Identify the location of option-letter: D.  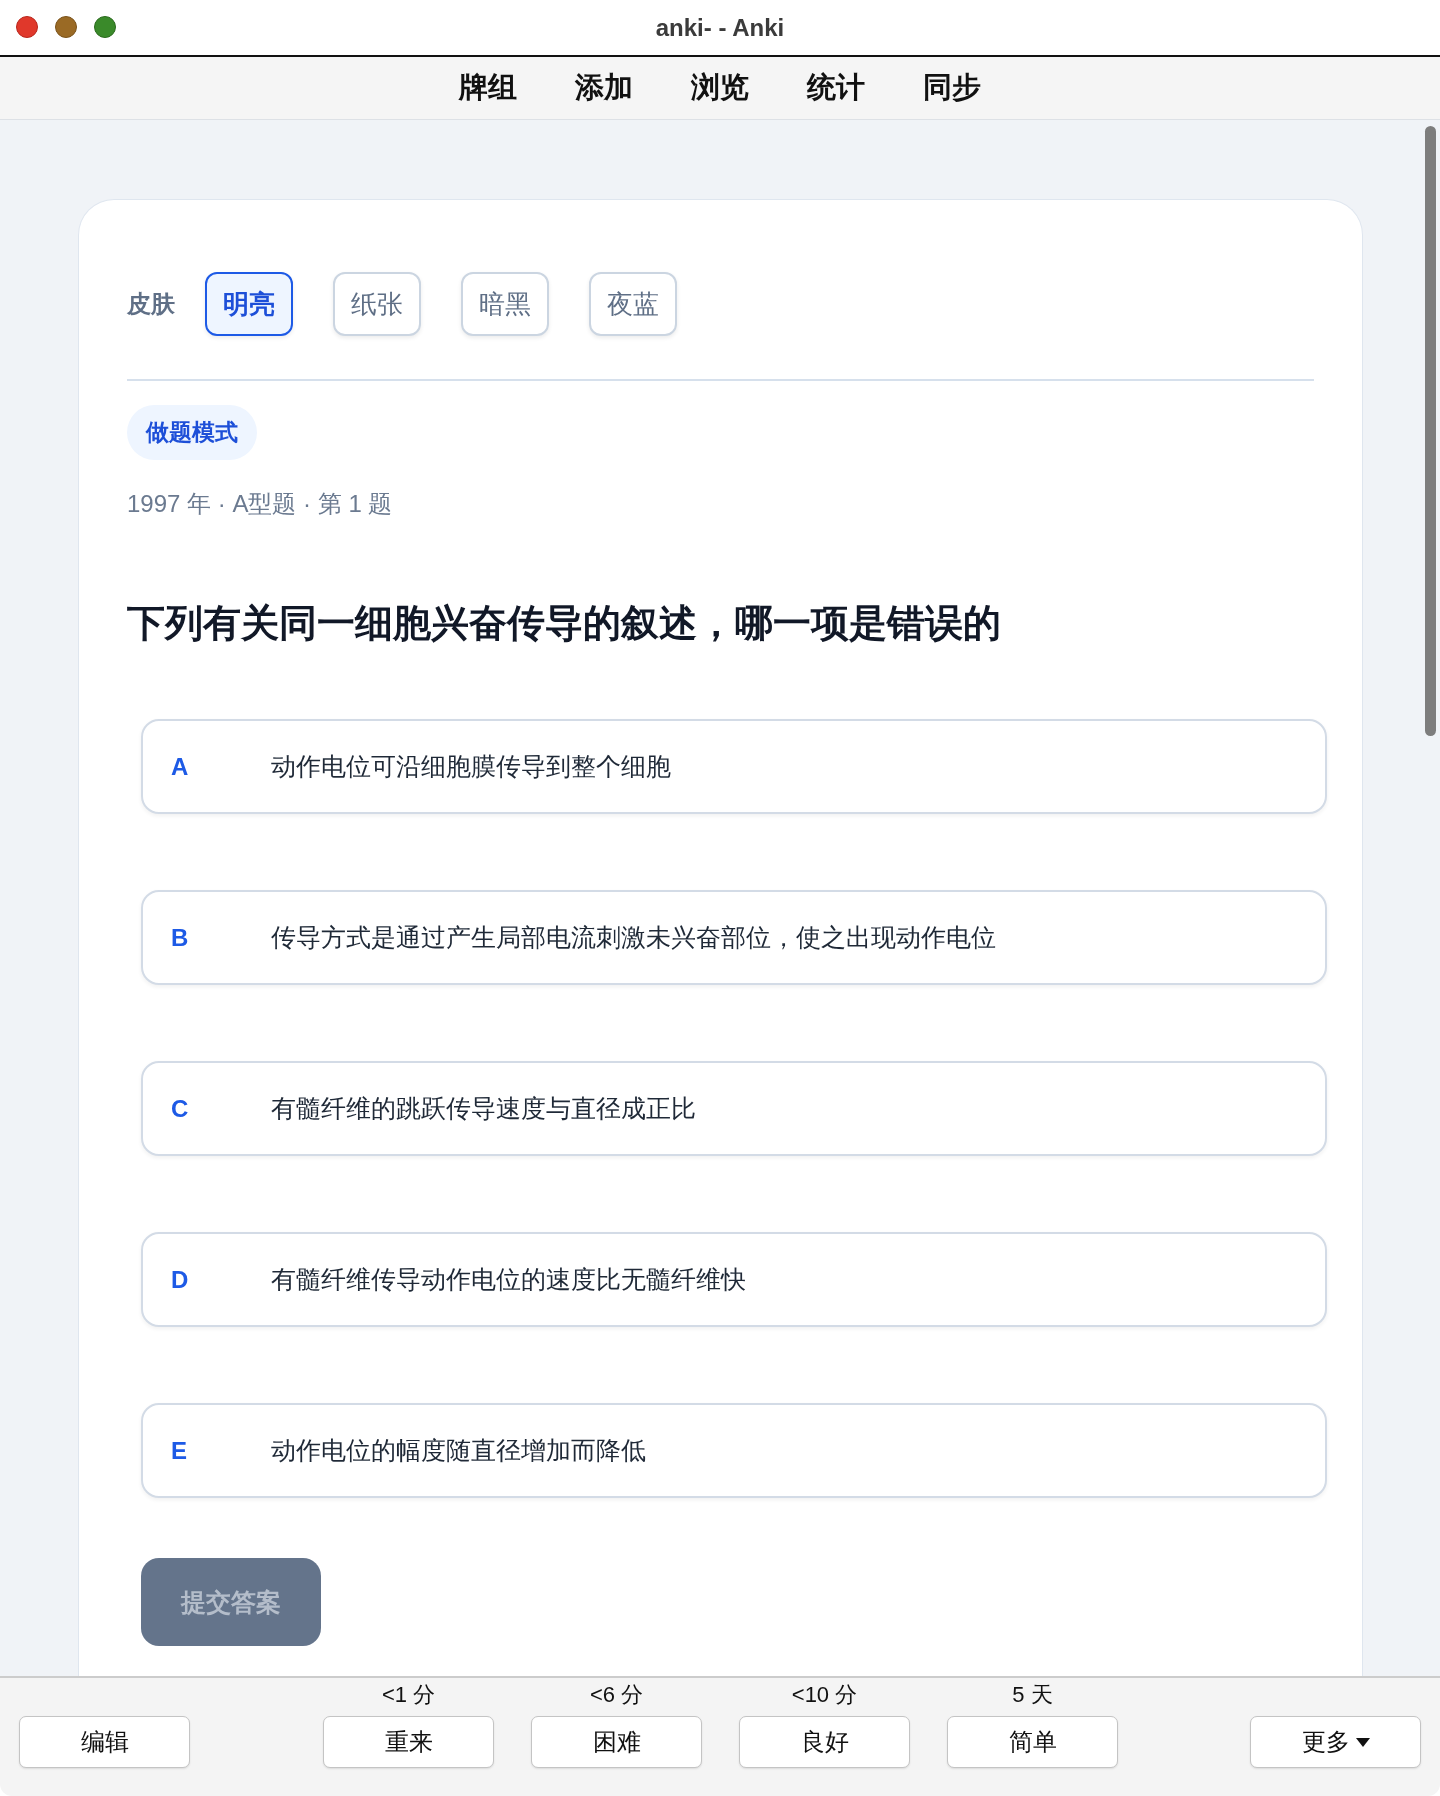
(180, 1279).